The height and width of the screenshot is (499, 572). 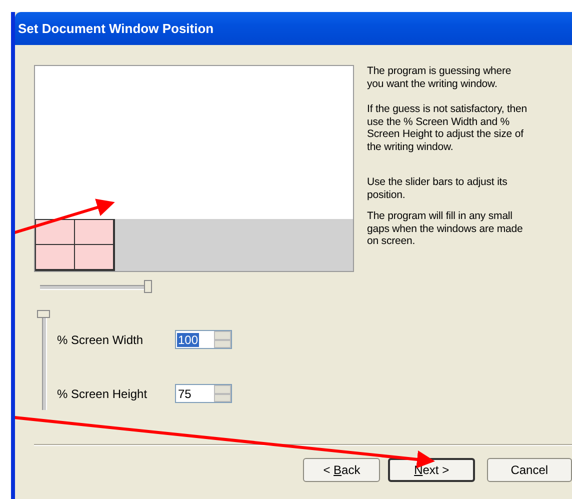 I want to click on help-text: The program is guessing where you want the writing window., so click(x=439, y=77).